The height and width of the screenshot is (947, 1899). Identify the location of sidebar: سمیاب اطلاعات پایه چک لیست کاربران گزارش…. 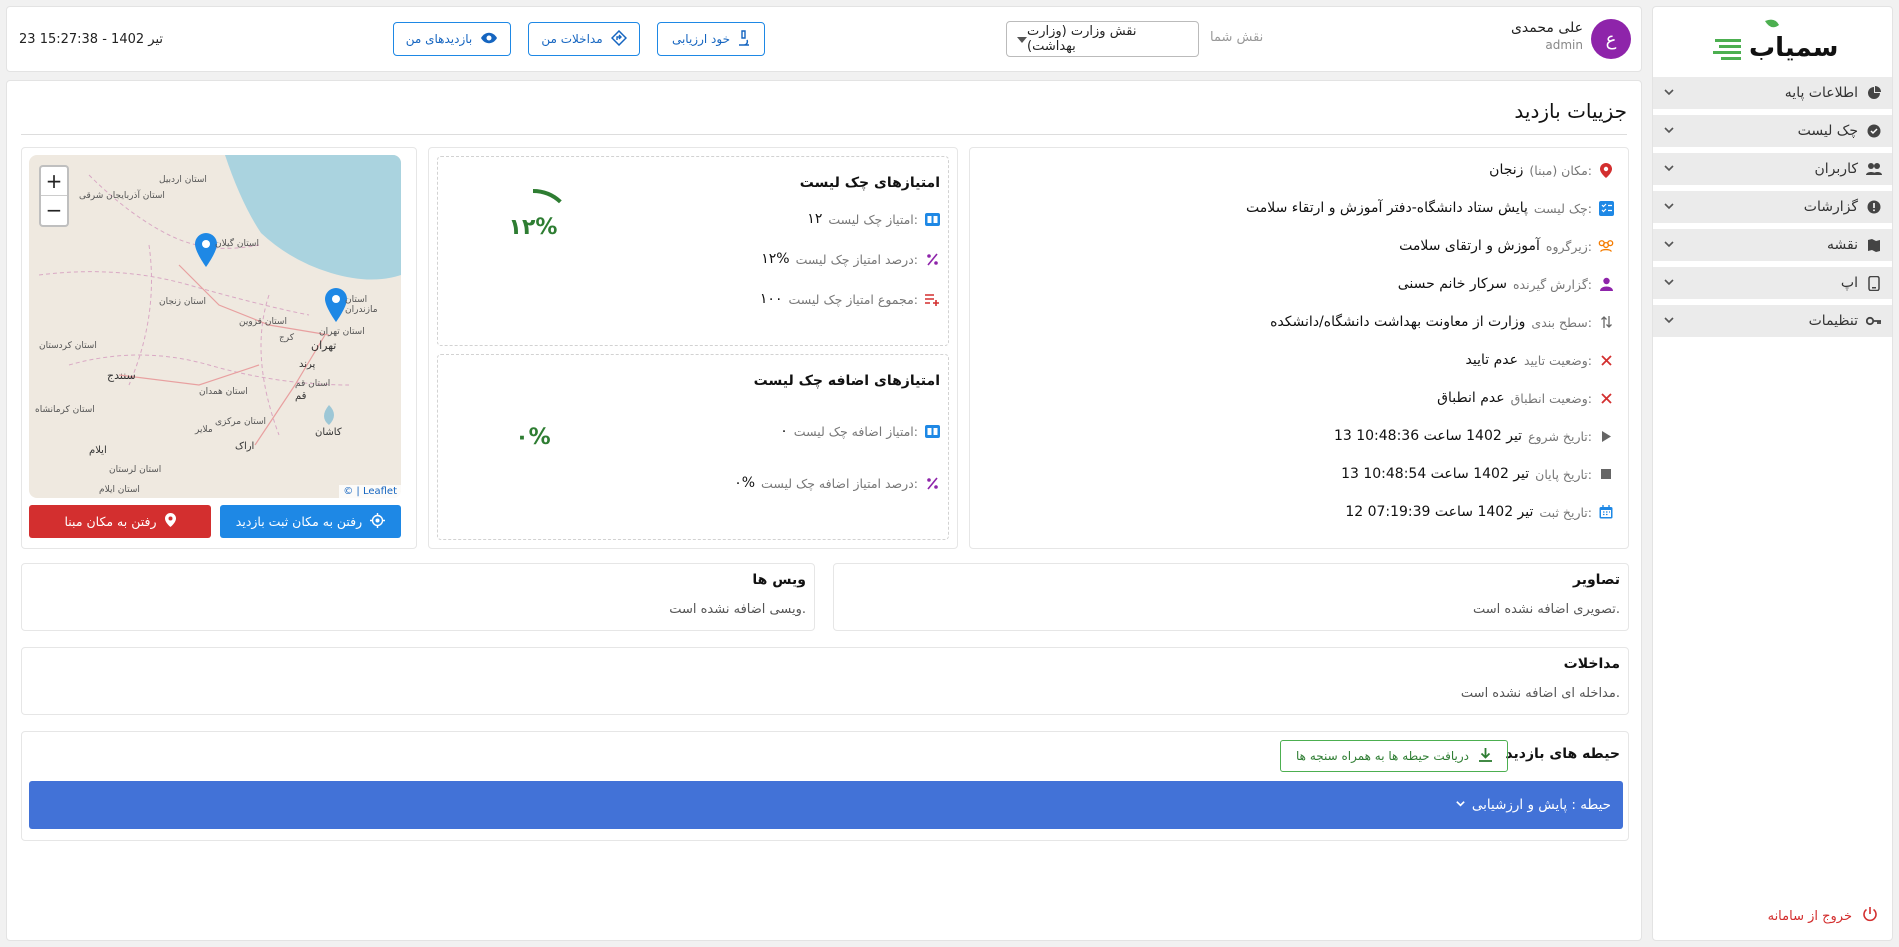
(1772, 473).